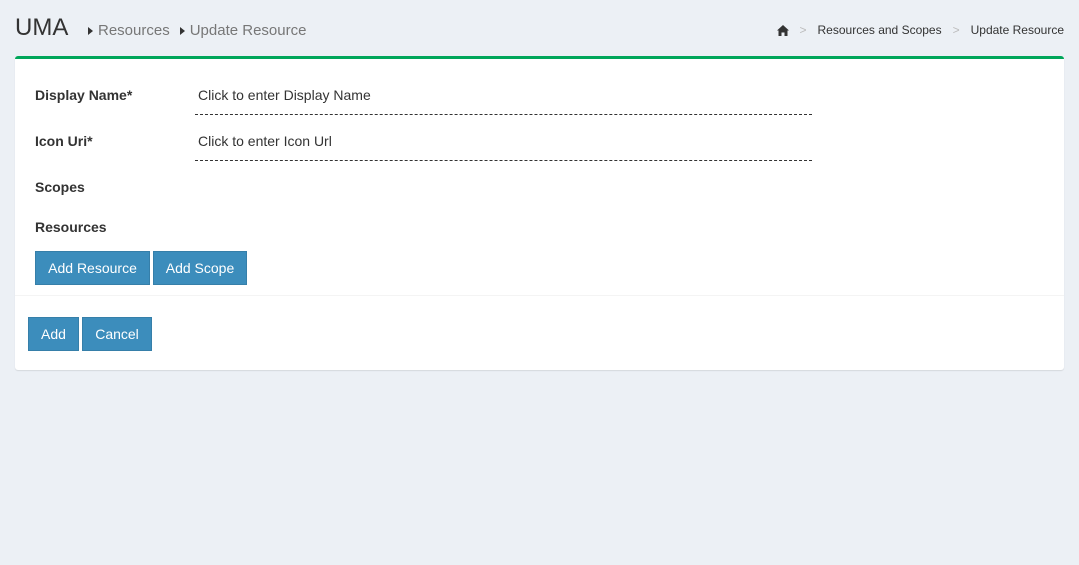 This screenshot has width=1079, height=565. What do you see at coordinates (880, 30) in the screenshot?
I see `breadcrumb-item-resources-and-scopes: Resources and Scopes` at bounding box center [880, 30].